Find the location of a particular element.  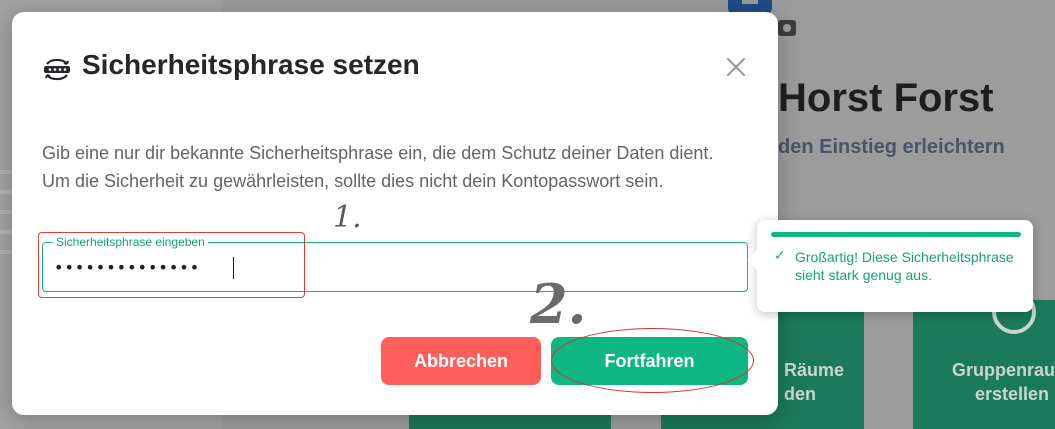

annotation-highlight-box is located at coordinates (171, 265).